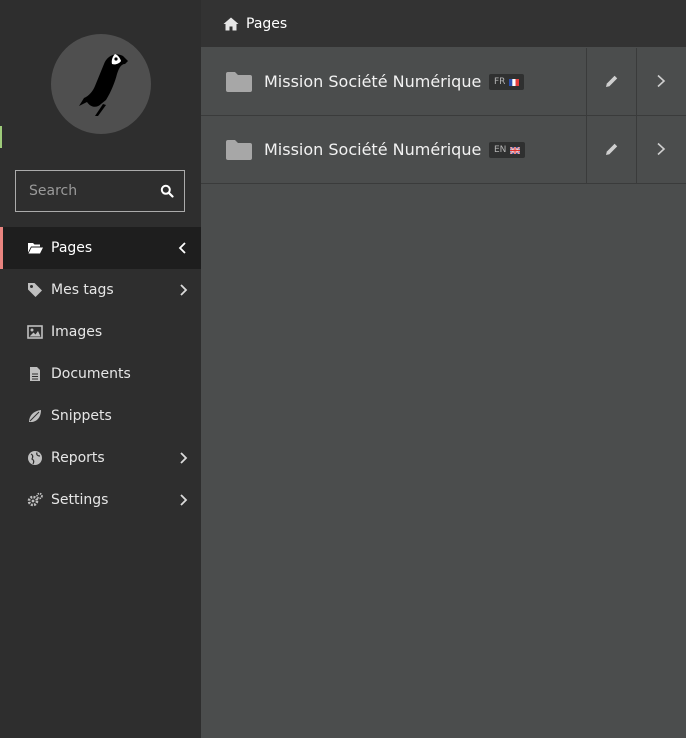  Describe the element at coordinates (507, 150) in the screenshot. I see `locale-badge: EN` at that location.